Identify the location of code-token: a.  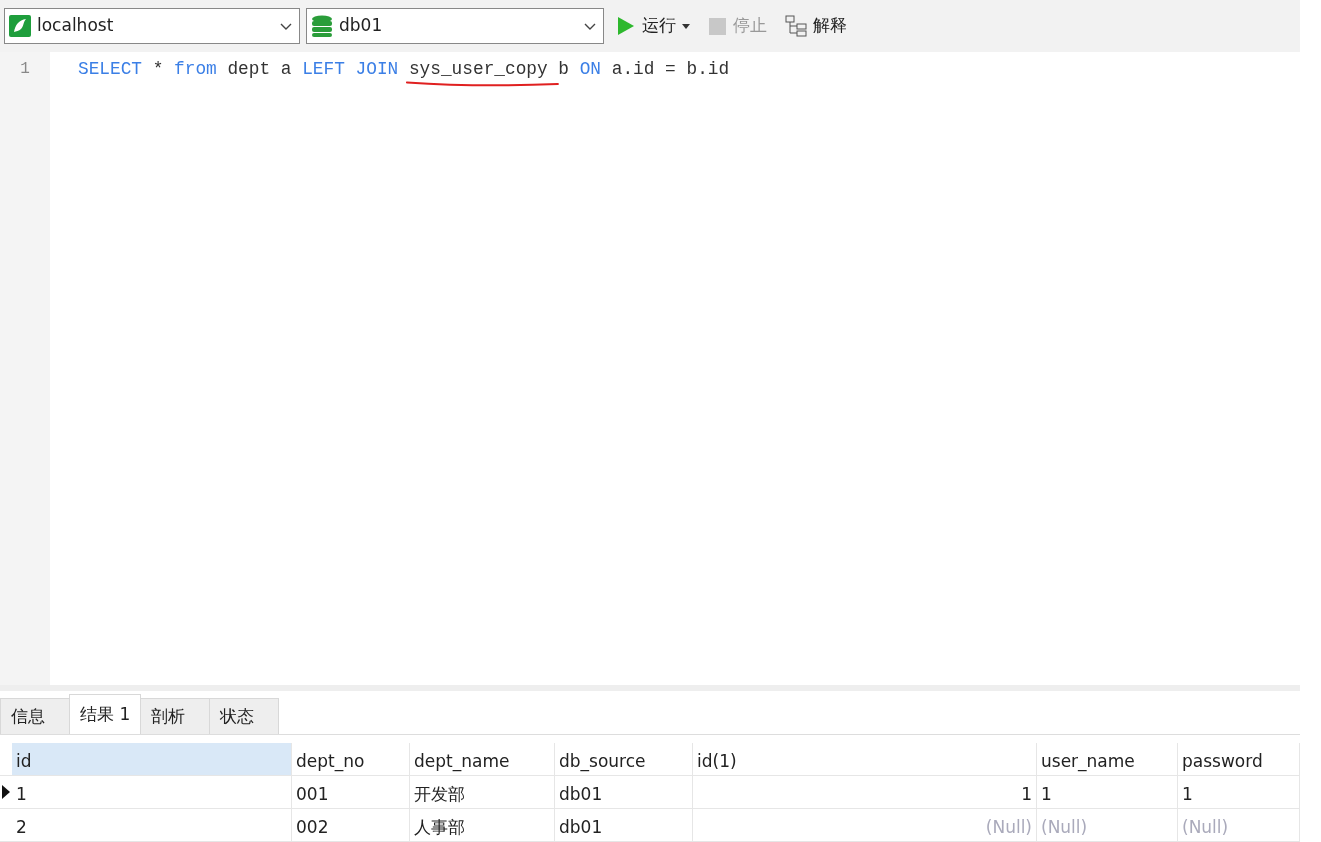
(286, 69).